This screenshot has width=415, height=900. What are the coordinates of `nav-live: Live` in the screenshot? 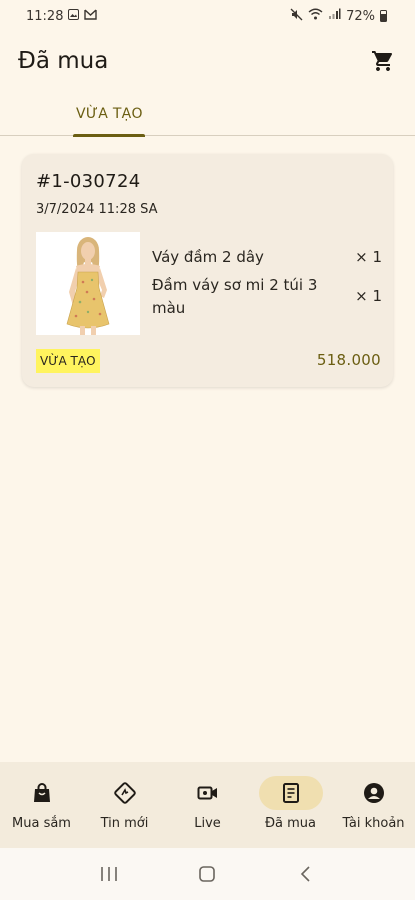 It's located at (207, 805).